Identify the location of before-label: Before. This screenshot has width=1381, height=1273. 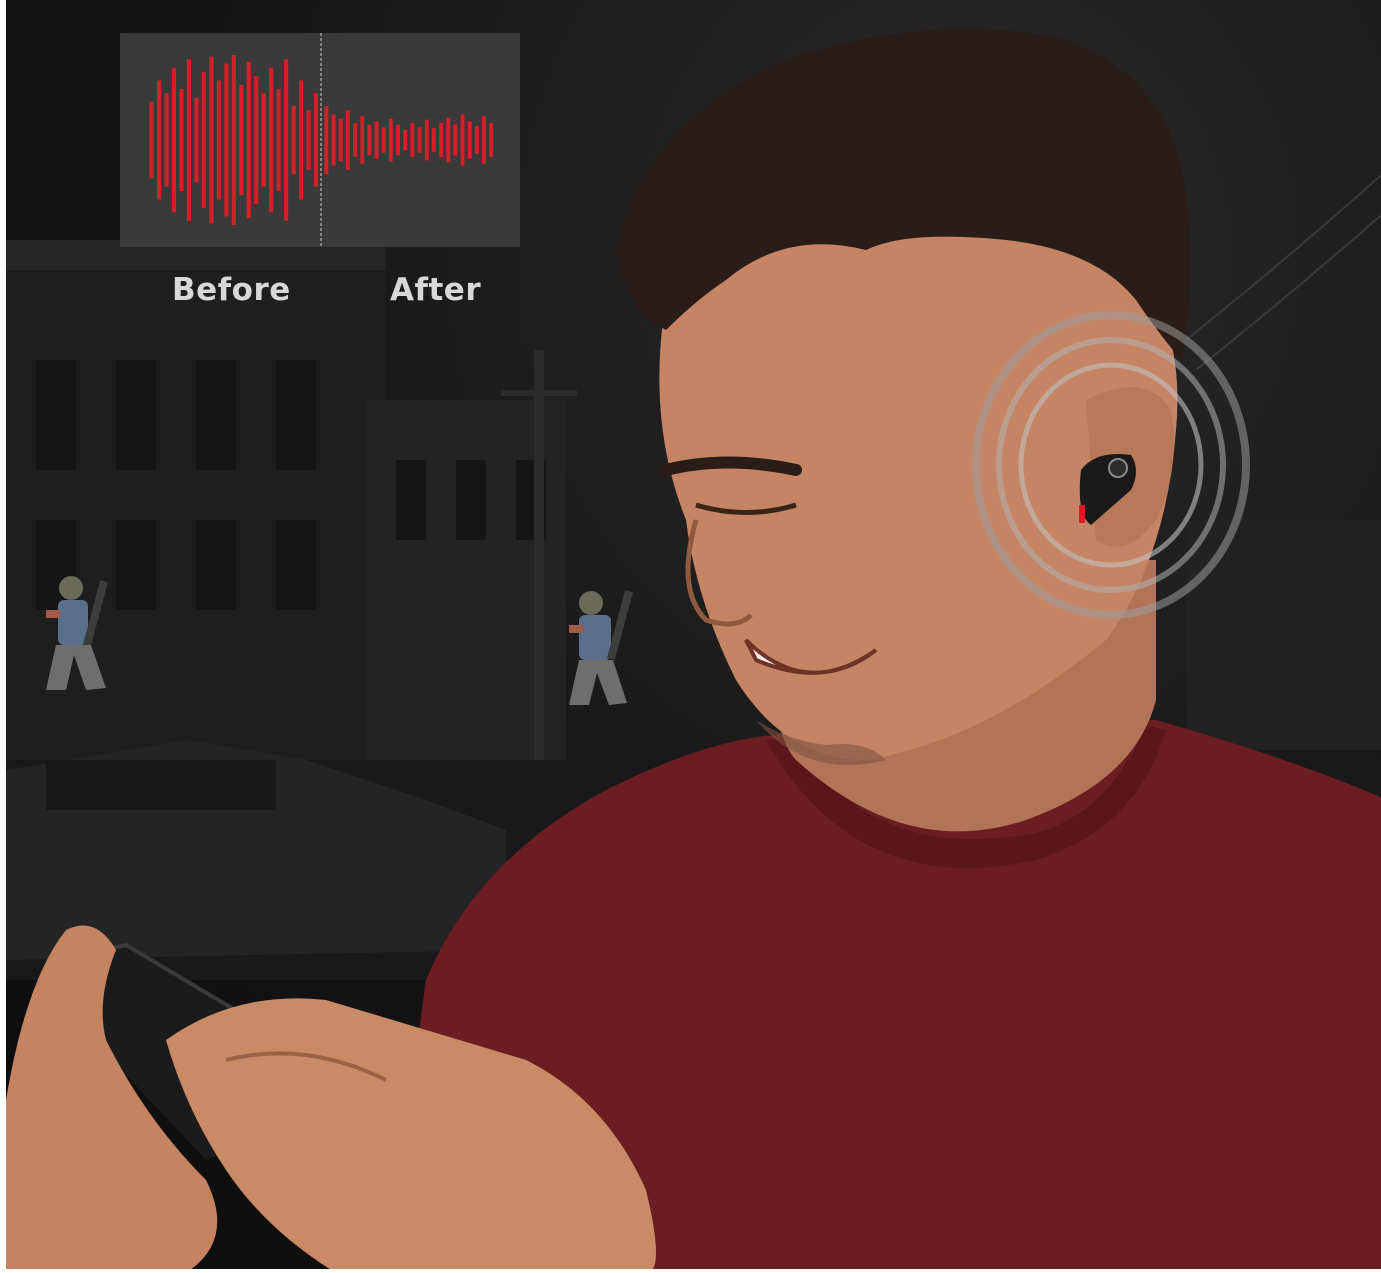
(231, 290).